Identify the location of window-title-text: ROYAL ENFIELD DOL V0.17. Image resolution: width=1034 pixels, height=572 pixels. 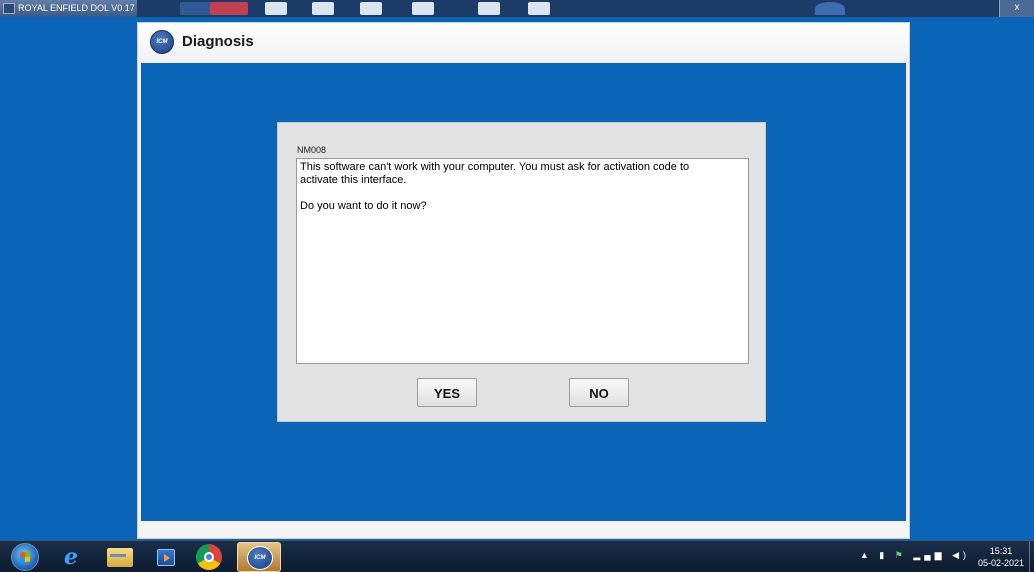
(76, 8).